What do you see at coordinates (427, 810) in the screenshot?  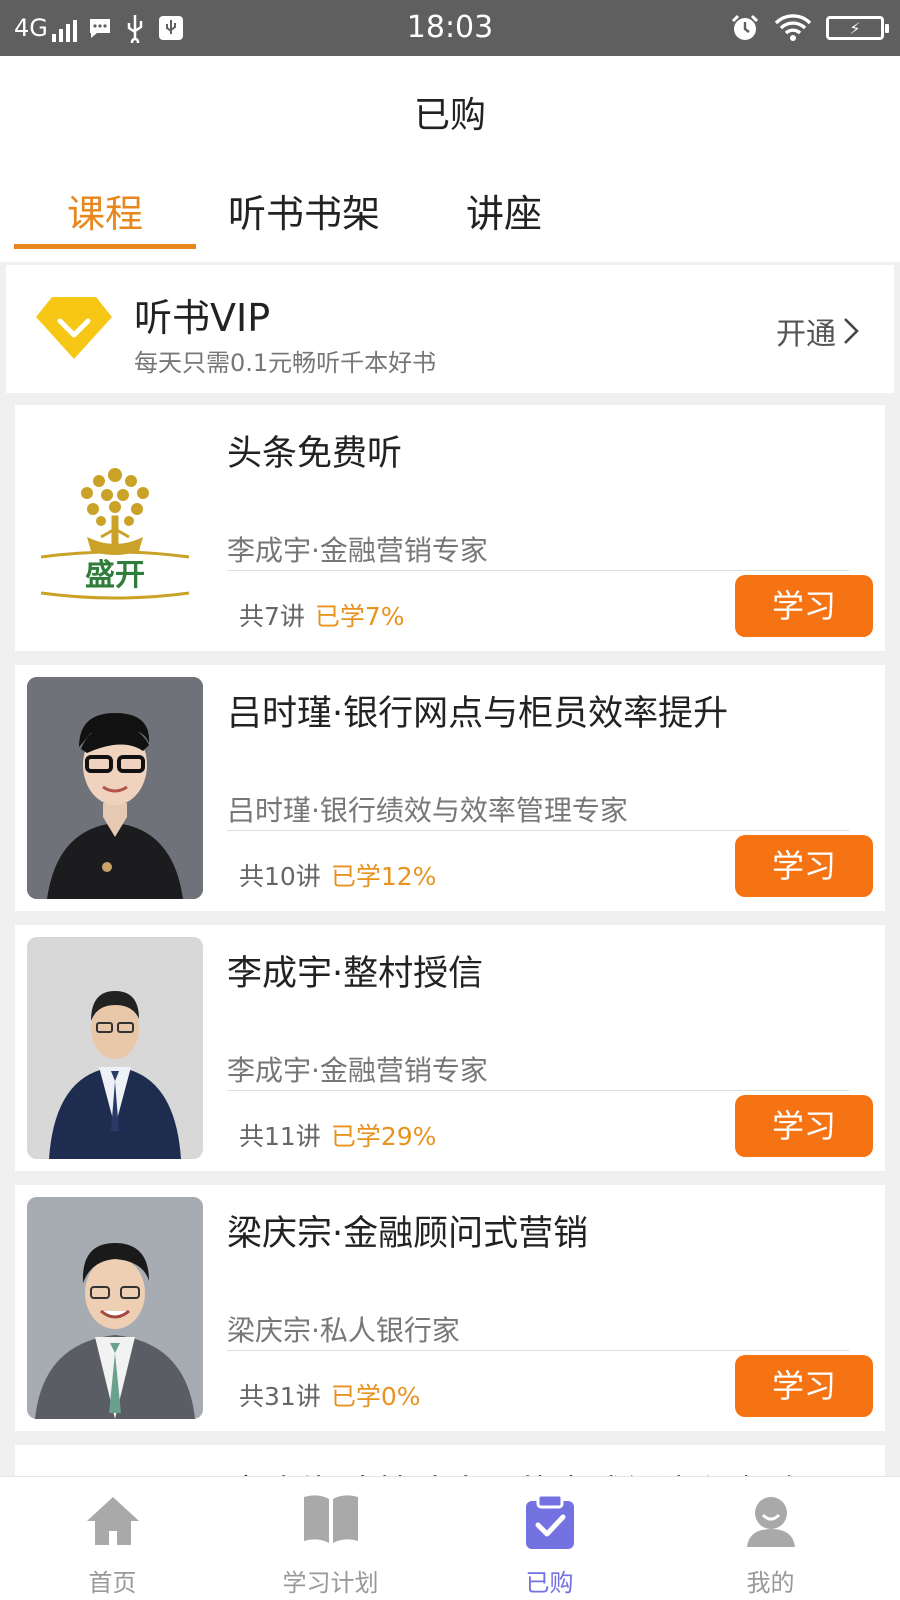 I see `course-author: 吕时瑾·银行绩效与效率管理专家` at bounding box center [427, 810].